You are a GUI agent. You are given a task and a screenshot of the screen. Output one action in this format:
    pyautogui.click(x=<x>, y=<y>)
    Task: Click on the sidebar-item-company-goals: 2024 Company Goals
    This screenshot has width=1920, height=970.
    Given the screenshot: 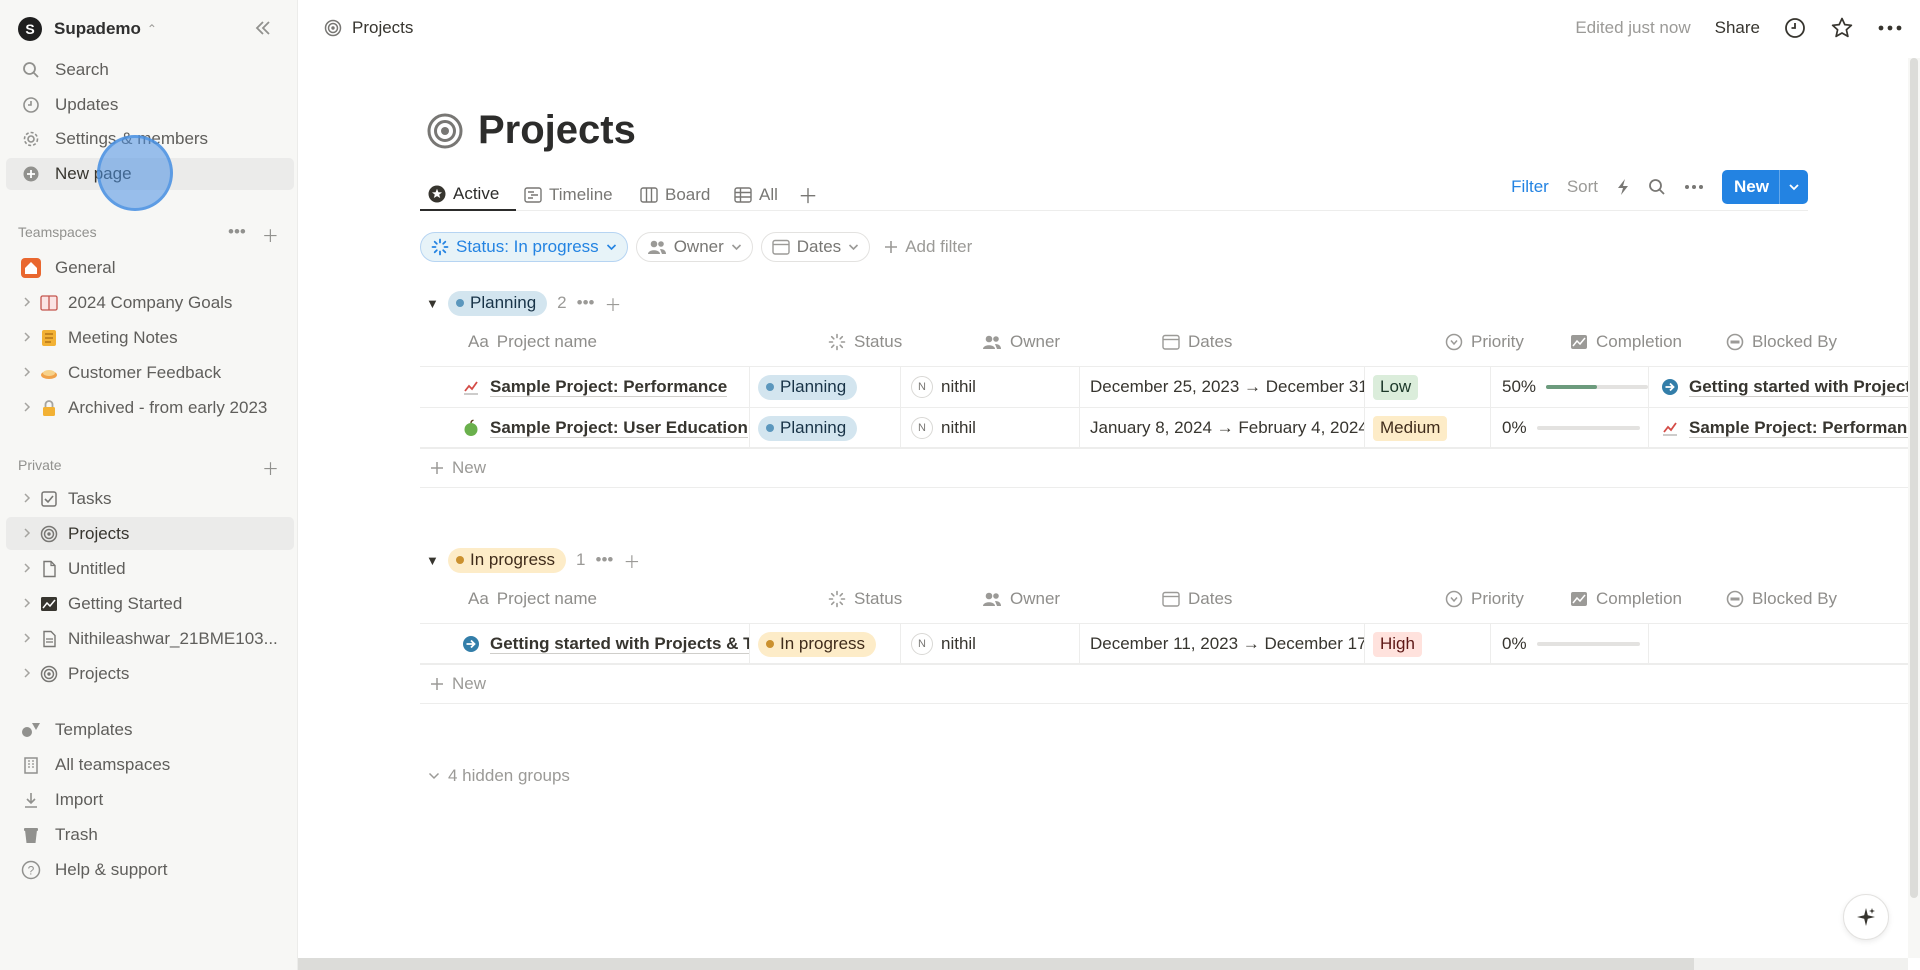 What is the action you would take?
    pyautogui.click(x=150, y=302)
    